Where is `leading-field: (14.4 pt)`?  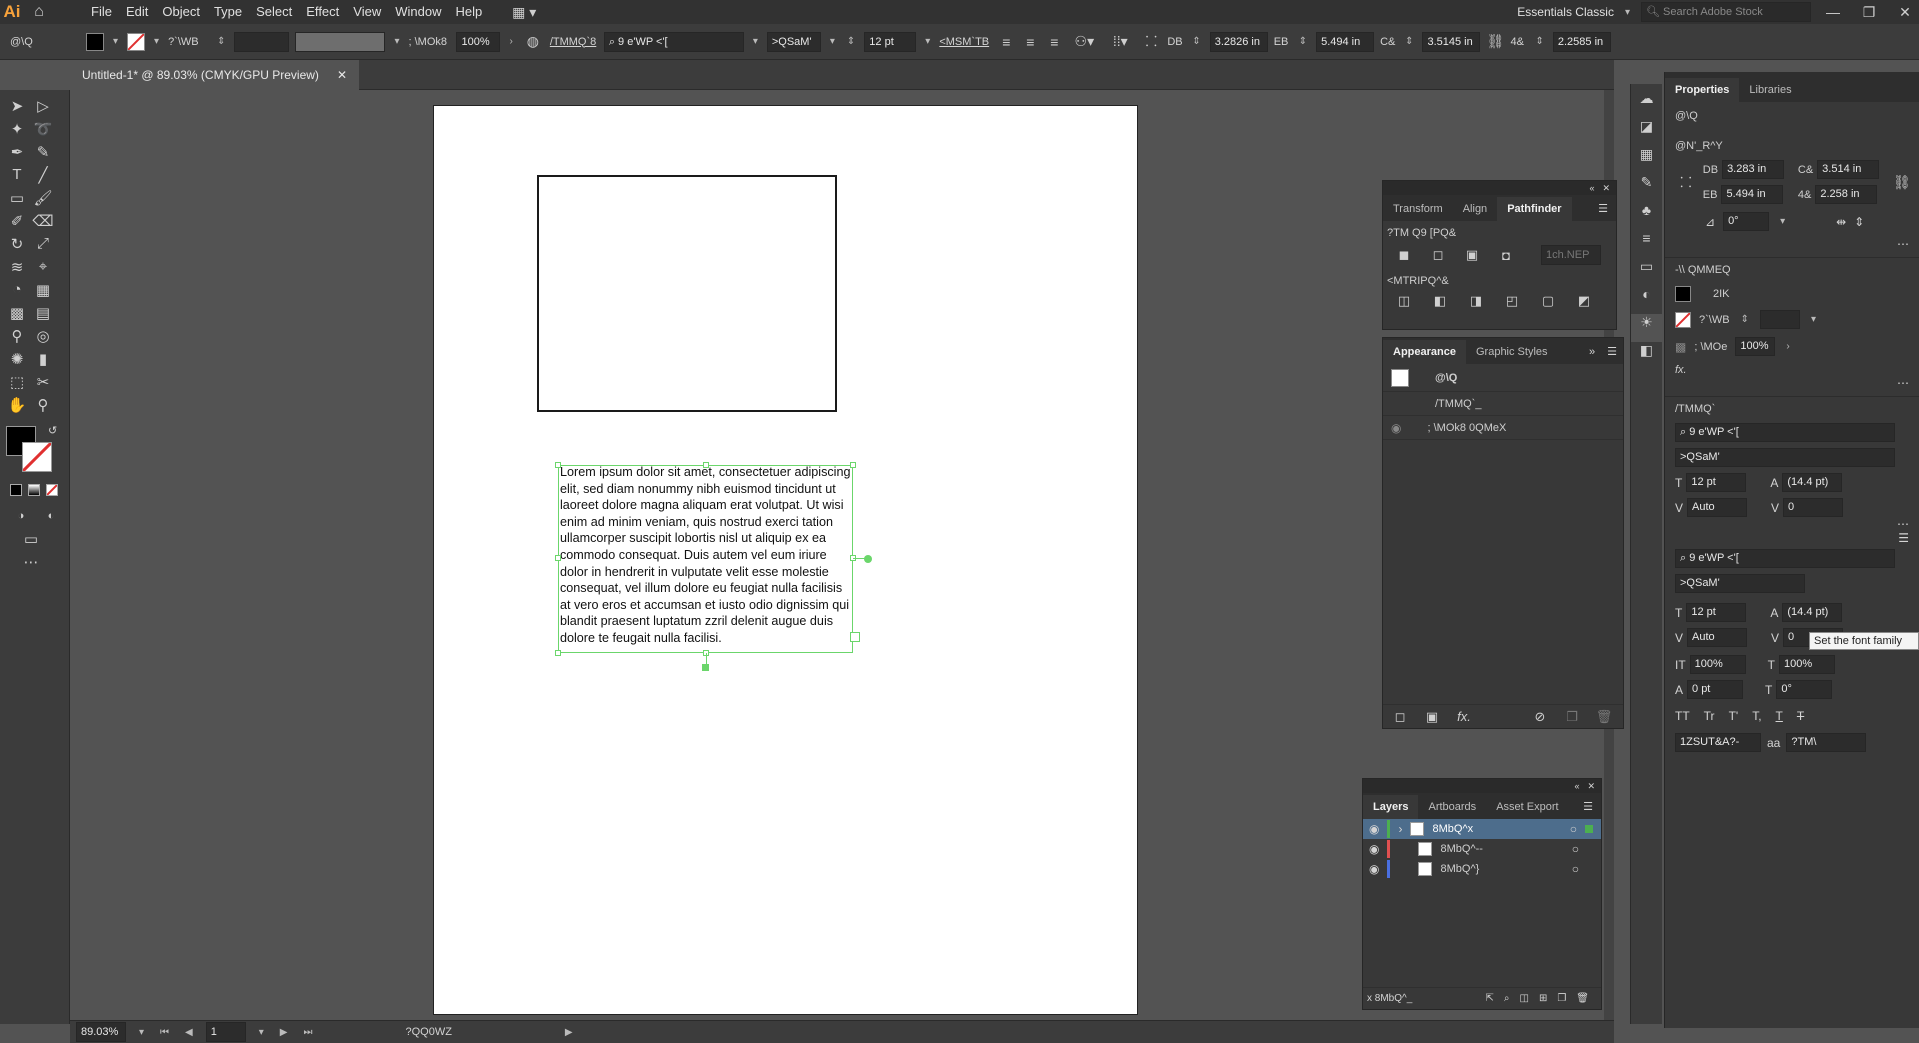
leading-field: (14.4 pt) is located at coordinates (1812, 482).